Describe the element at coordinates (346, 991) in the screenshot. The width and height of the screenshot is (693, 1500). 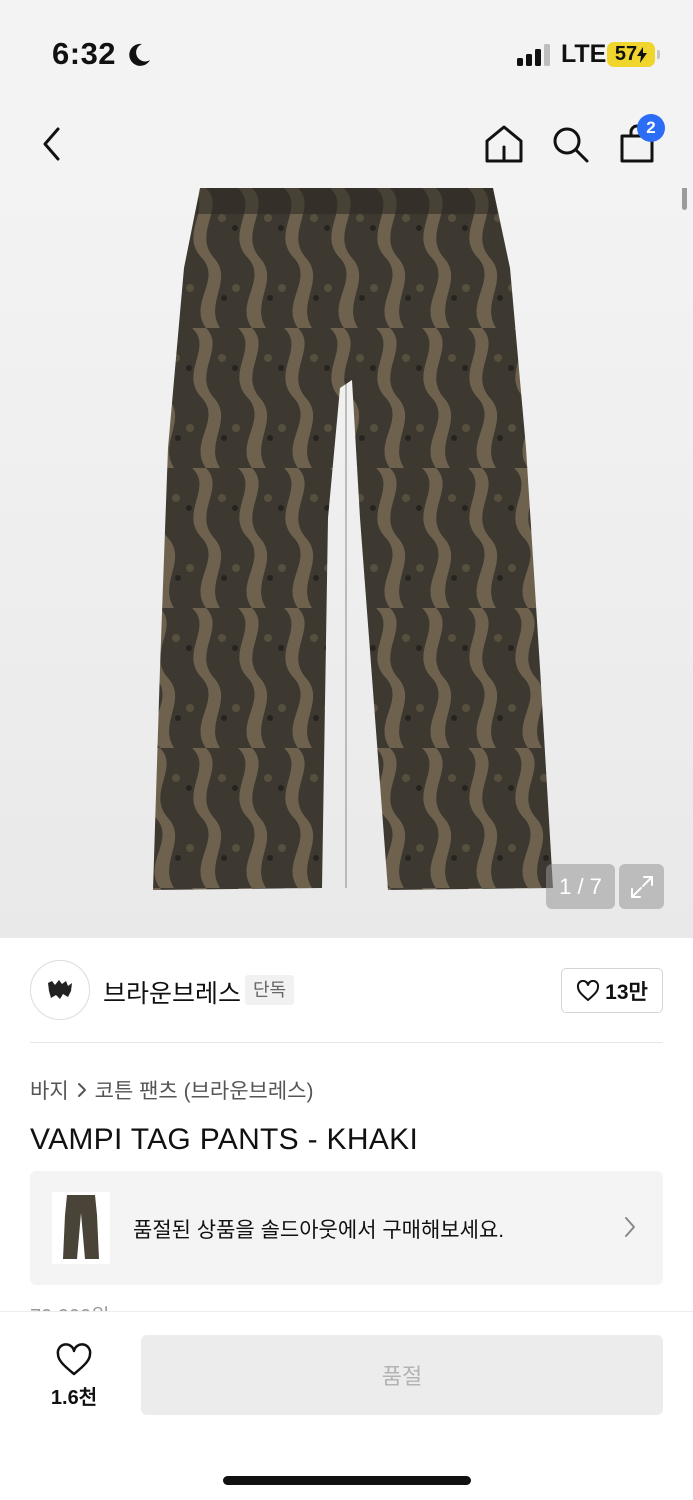
I see `brand-row: 브라운브레스 단독 13만` at that location.